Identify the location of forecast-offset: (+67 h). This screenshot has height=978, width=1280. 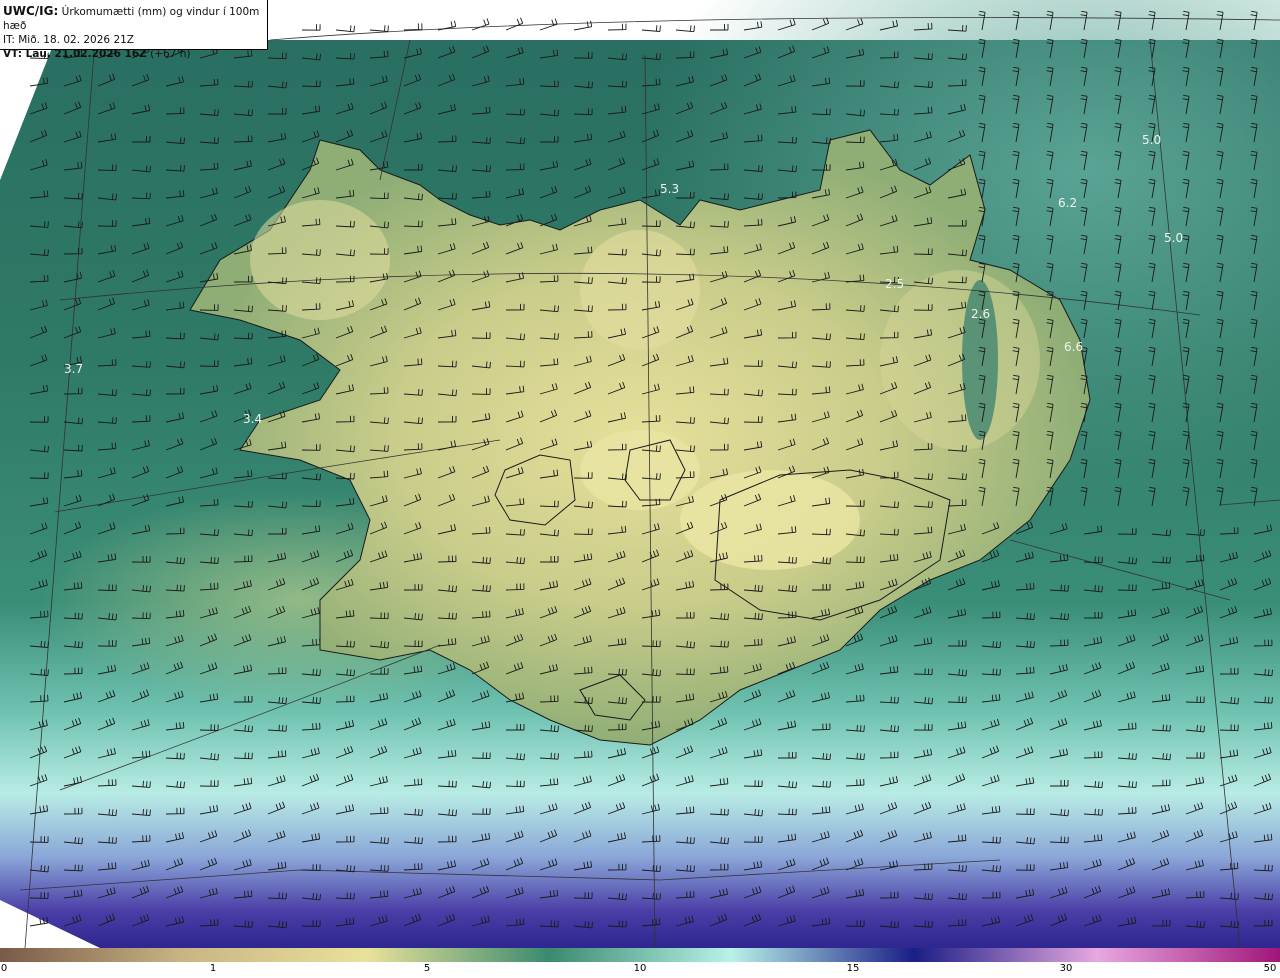
(170, 54).